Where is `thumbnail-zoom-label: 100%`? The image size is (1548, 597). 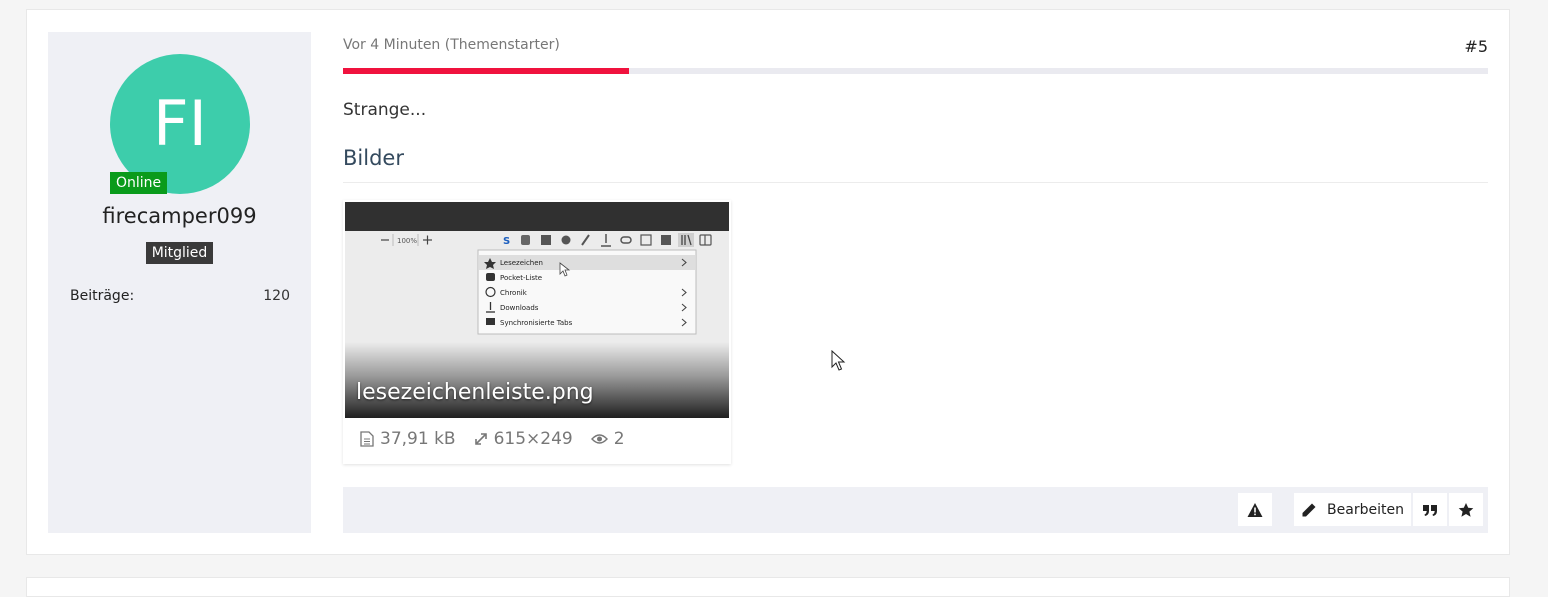 thumbnail-zoom-label: 100% is located at coordinates (407, 241).